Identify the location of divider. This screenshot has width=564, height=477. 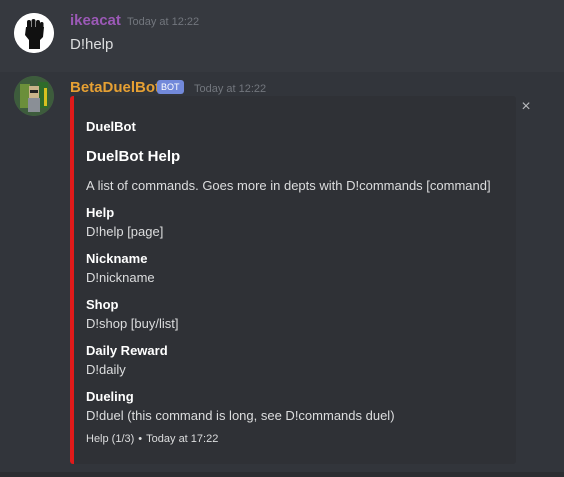
(282, 474).